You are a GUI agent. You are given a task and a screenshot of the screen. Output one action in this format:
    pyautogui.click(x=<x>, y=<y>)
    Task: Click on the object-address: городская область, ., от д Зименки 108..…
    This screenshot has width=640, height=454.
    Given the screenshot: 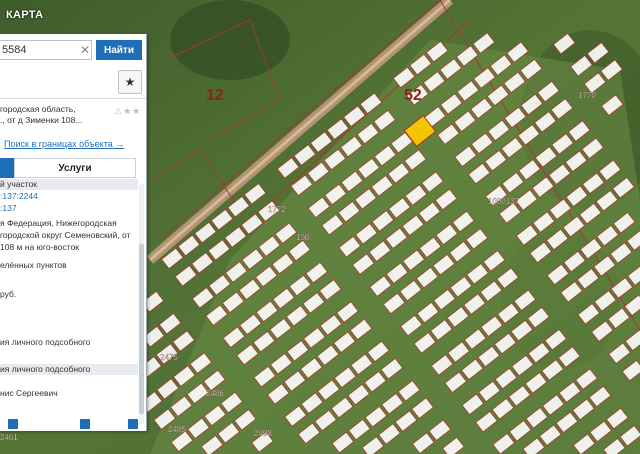 What is the action you would take?
    pyautogui.click(x=56, y=115)
    